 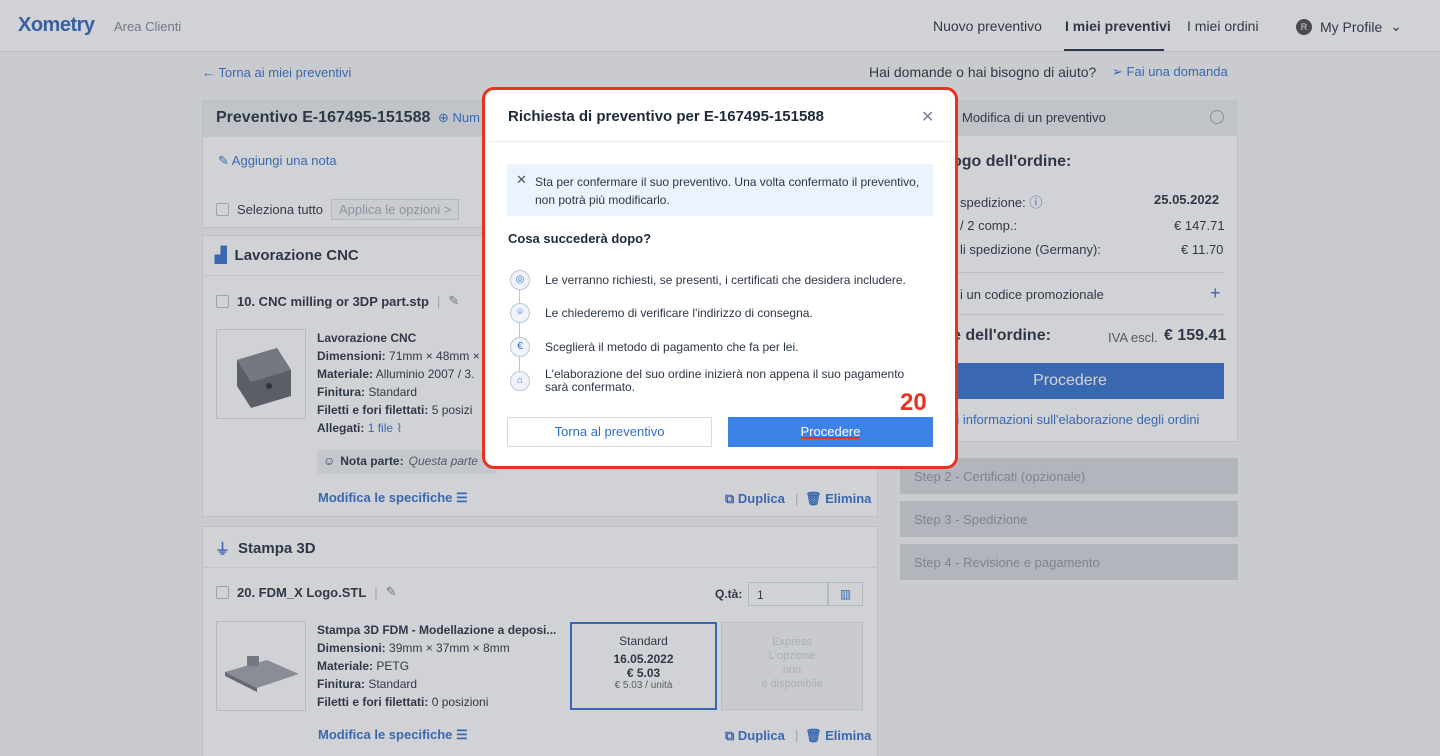 I want to click on certificate-icon: ◎, so click(x=520, y=280).